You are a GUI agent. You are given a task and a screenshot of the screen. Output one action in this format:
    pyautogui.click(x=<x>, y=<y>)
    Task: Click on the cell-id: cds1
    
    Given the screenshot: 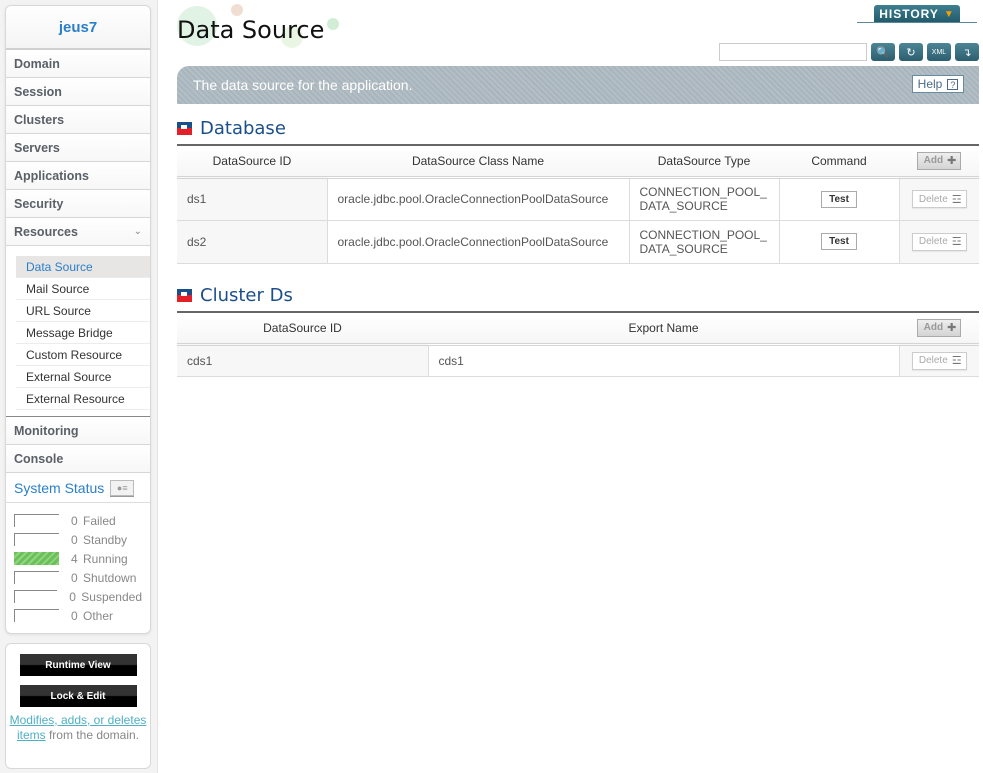 What is the action you would take?
    pyautogui.click(x=303, y=360)
    